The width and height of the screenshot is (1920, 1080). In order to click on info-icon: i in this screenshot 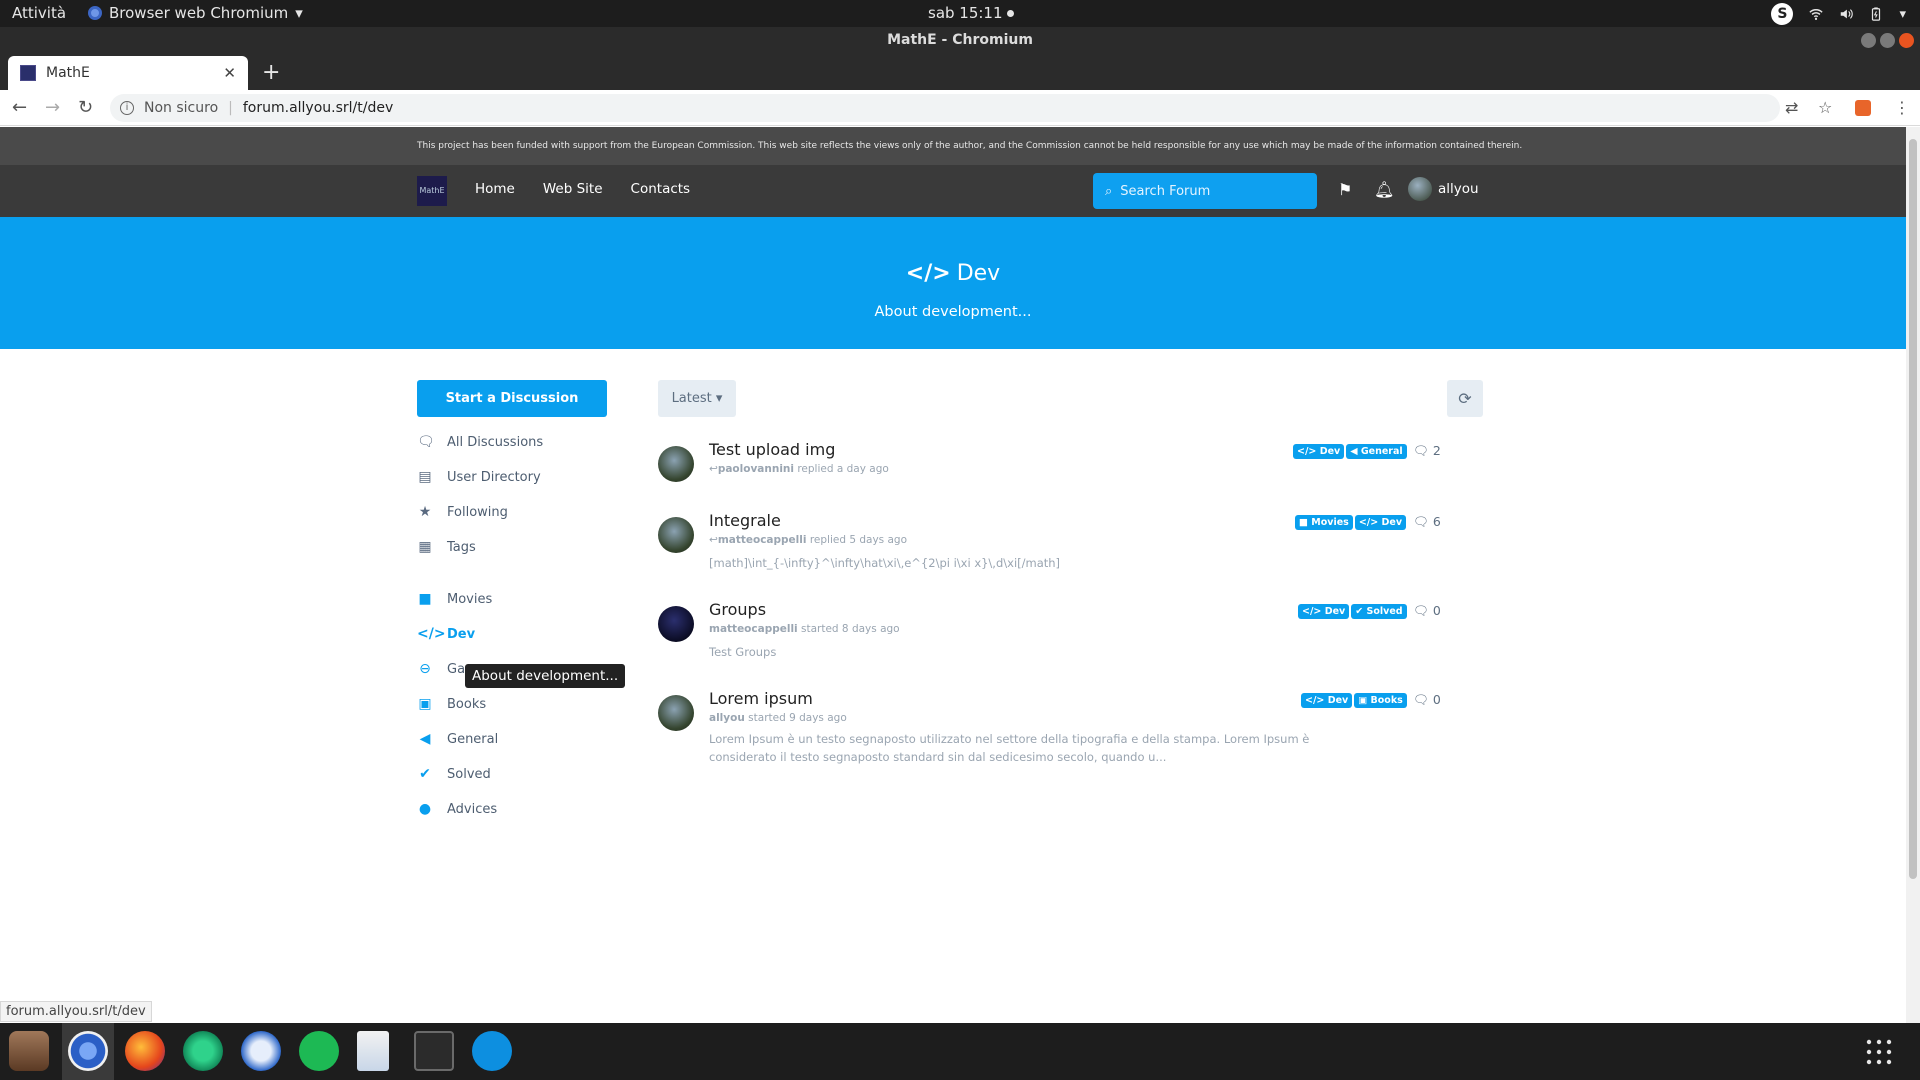, I will do `click(127, 108)`.